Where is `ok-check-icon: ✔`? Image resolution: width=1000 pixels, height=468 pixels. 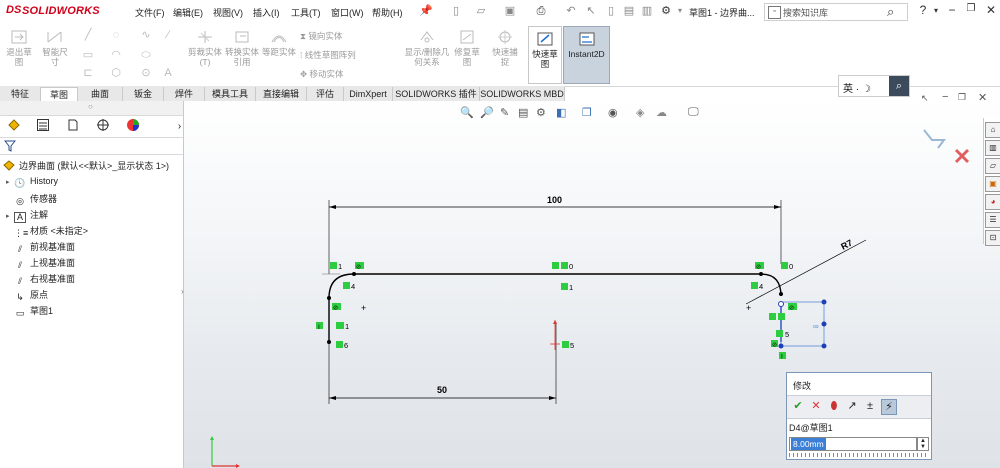 ok-check-icon: ✔ is located at coordinates (798, 406).